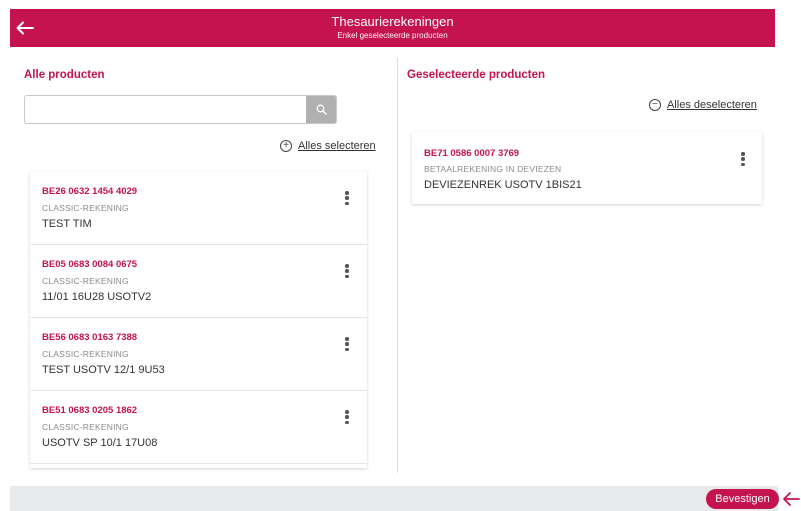  I want to click on search-icon, so click(321, 109).